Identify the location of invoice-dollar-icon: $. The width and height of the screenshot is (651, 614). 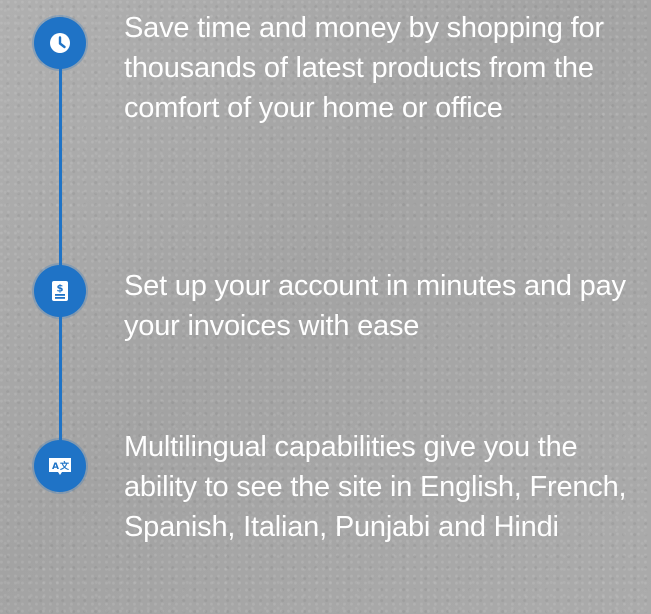
(60, 291).